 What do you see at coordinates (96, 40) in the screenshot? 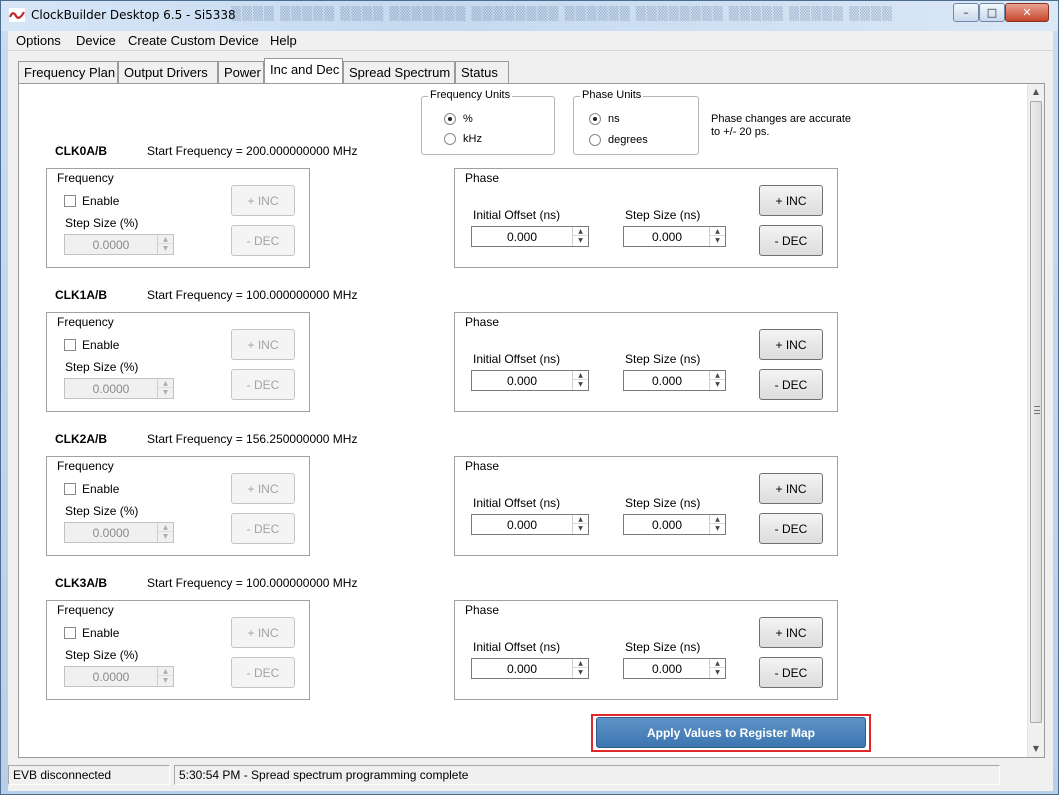
I see `menu-device: Device` at bounding box center [96, 40].